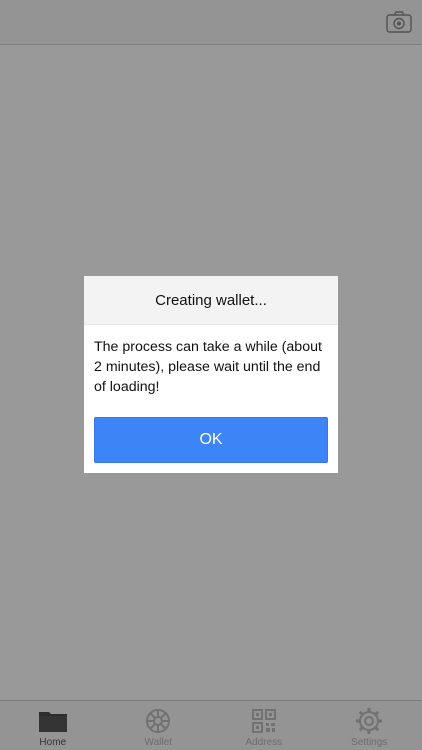 The height and width of the screenshot is (750, 422). Describe the element at coordinates (211, 440) in the screenshot. I see `ok-button: OK` at that location.